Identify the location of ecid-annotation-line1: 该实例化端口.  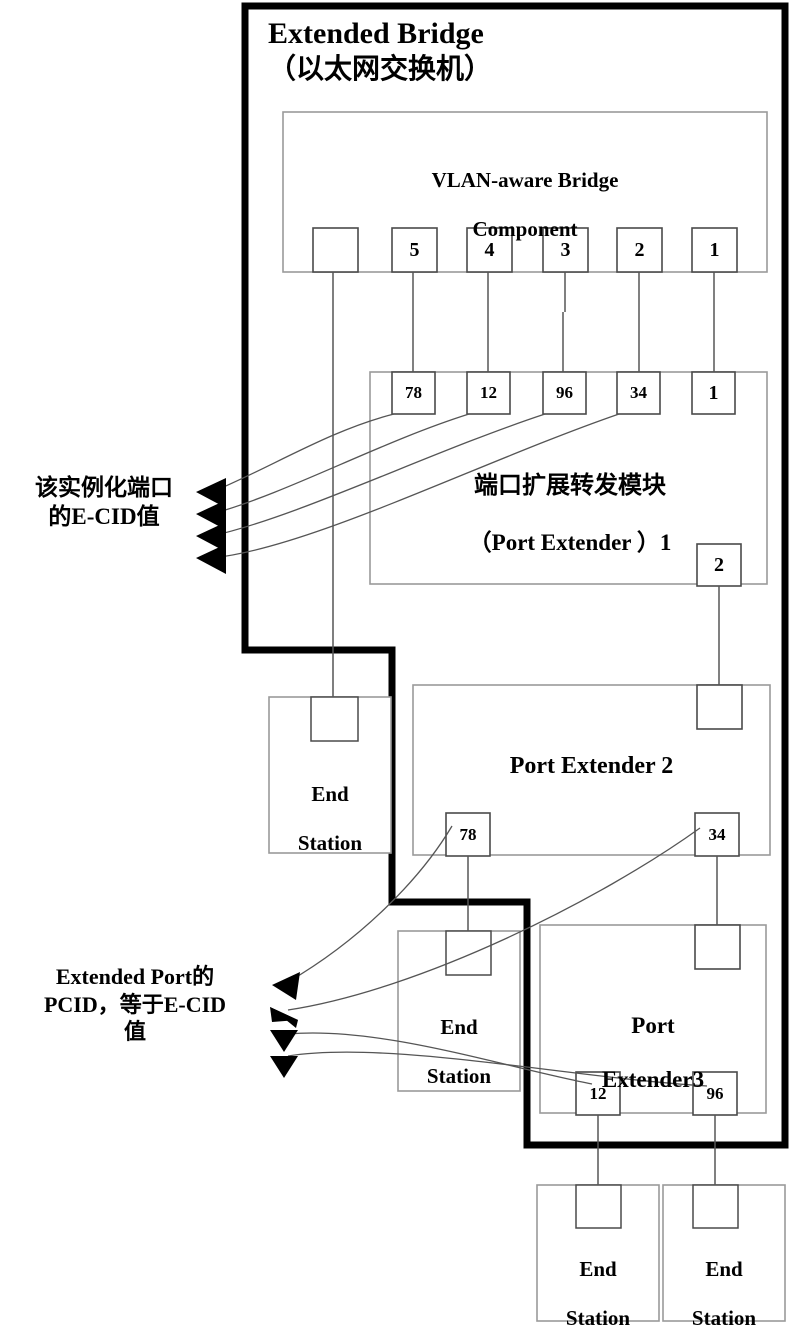
(104, 487).